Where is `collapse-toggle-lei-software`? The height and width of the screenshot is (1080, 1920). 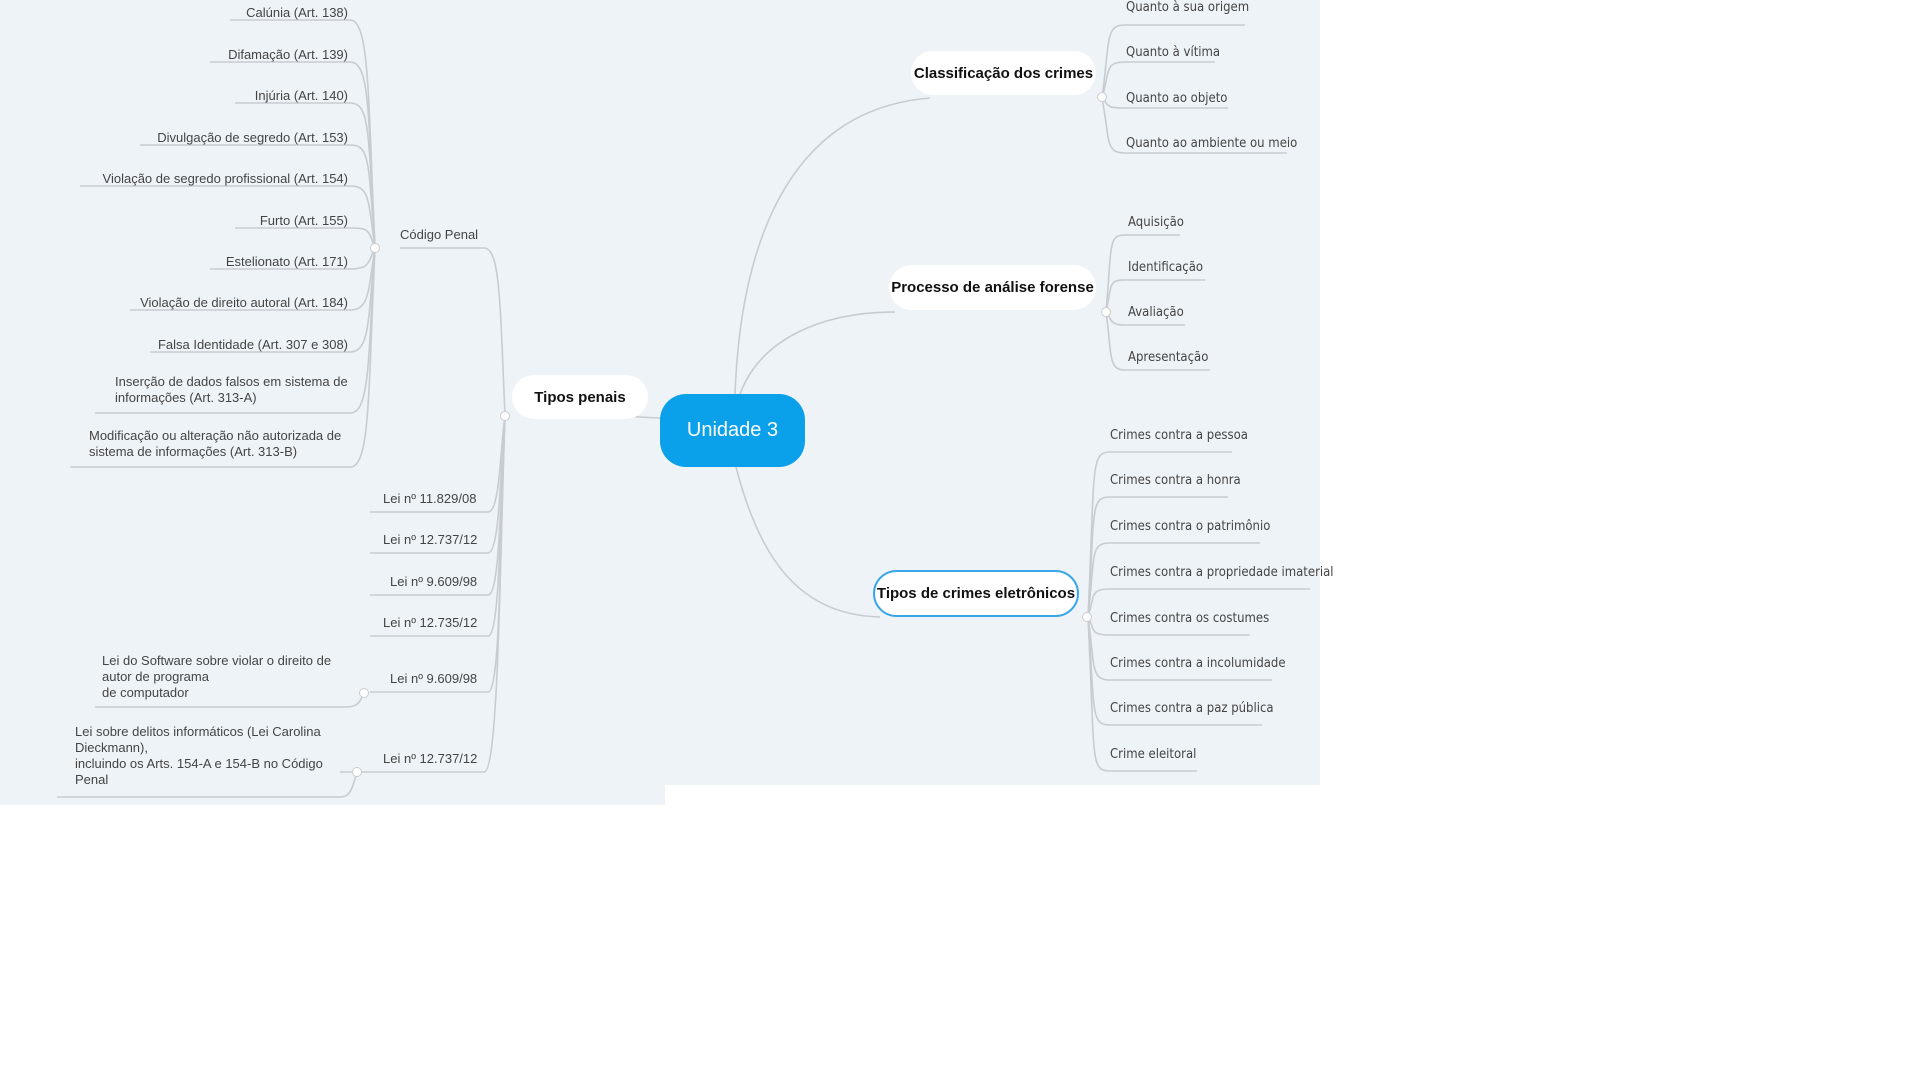 collapse-toggle-lei-software is located at coordinates (364, 693).